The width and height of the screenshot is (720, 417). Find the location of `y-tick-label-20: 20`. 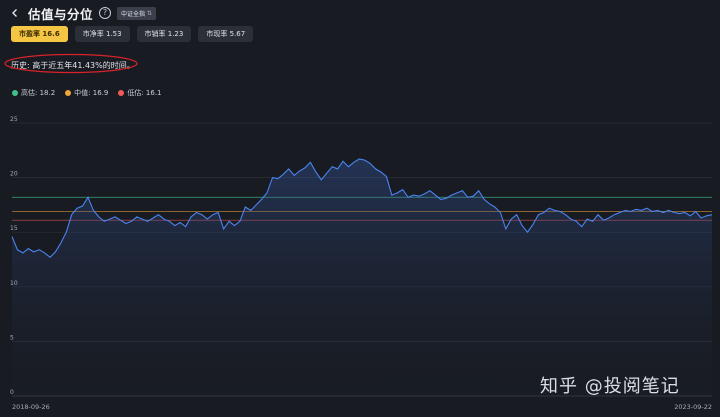

y-tick-label-20: 20 is located at coordinates (14, 174).